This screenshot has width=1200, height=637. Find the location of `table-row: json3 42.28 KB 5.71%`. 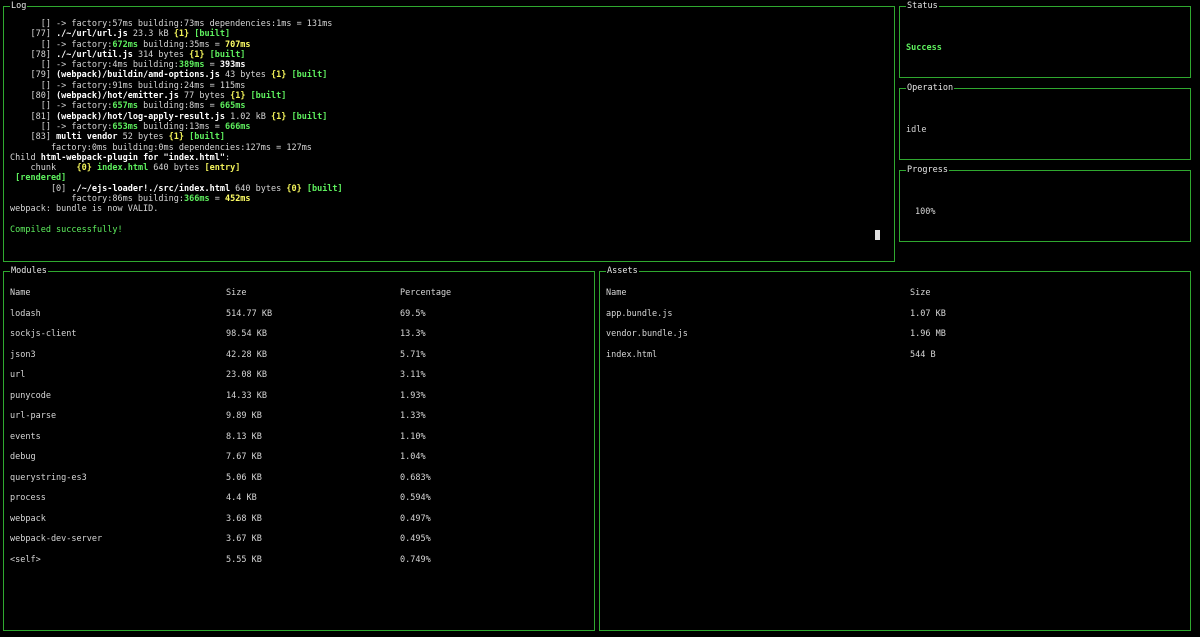

table-row: json3 42.28 KB 5.71% is located at coordinates (299, 360).